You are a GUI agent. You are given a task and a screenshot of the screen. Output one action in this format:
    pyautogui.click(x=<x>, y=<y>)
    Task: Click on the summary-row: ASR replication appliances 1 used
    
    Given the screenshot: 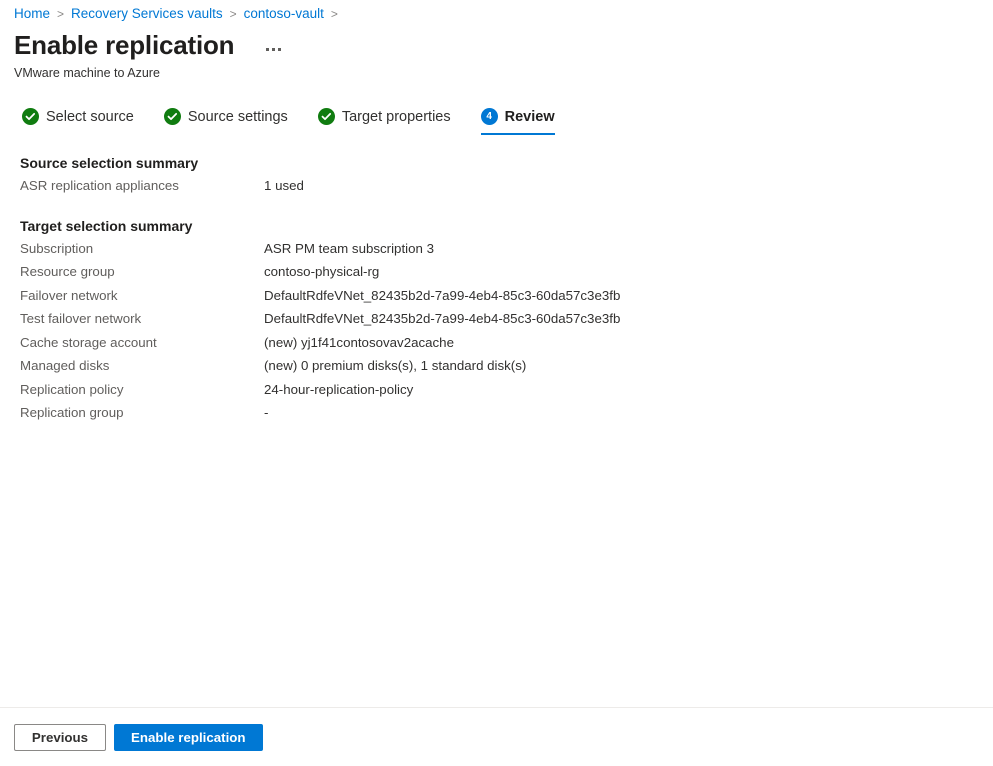 What is the action you would take?
    pyautogui.click(x=506, y=190)
    